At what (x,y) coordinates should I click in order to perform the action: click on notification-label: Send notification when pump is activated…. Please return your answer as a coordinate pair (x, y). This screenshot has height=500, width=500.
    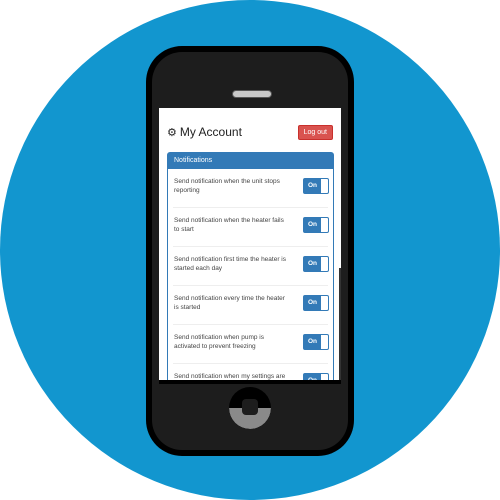
    Looking at the image, I should click on (219, 342).